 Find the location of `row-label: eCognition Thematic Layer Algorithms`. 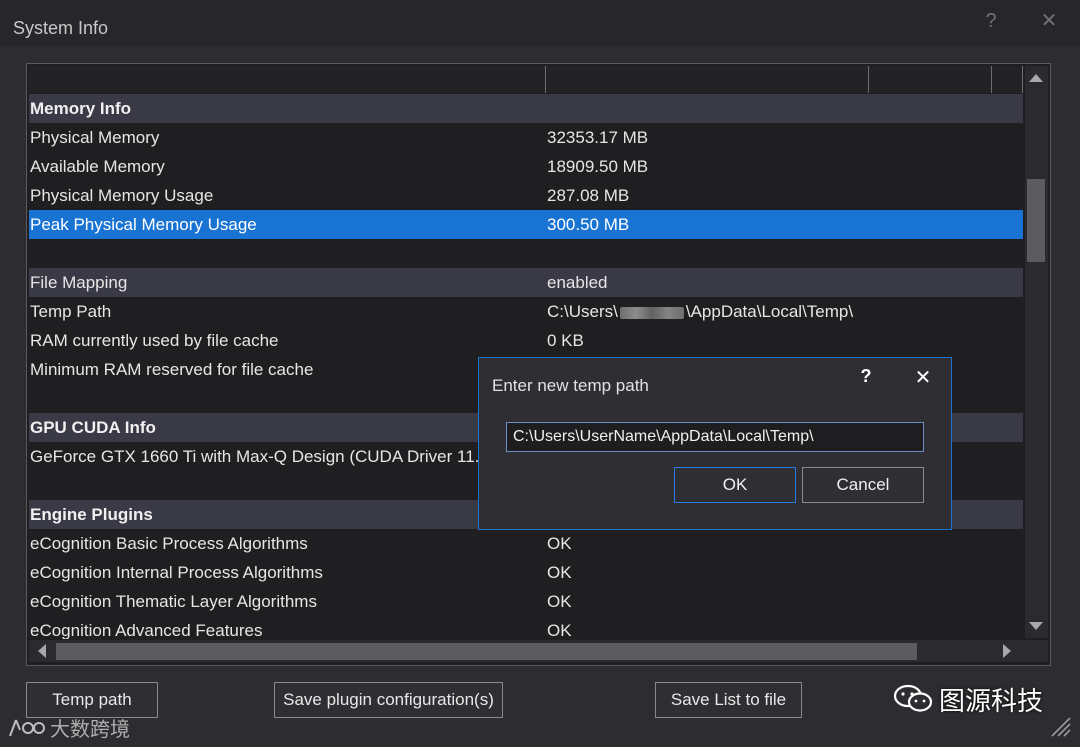

row-label: eCognition Thematic Layer Algorithms is located at coordinates (173, 601).